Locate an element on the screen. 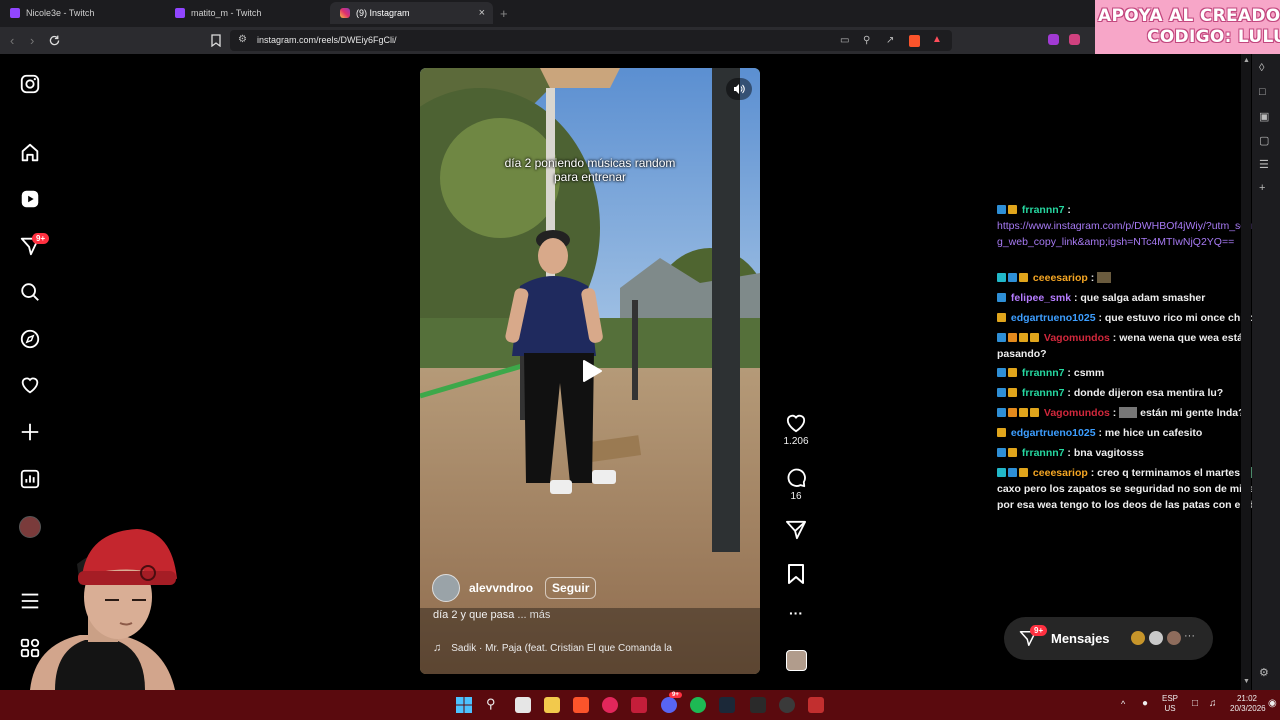 This screenshot has height=720, width=1280. instagram-favicon is located at coordinates (345, 13).